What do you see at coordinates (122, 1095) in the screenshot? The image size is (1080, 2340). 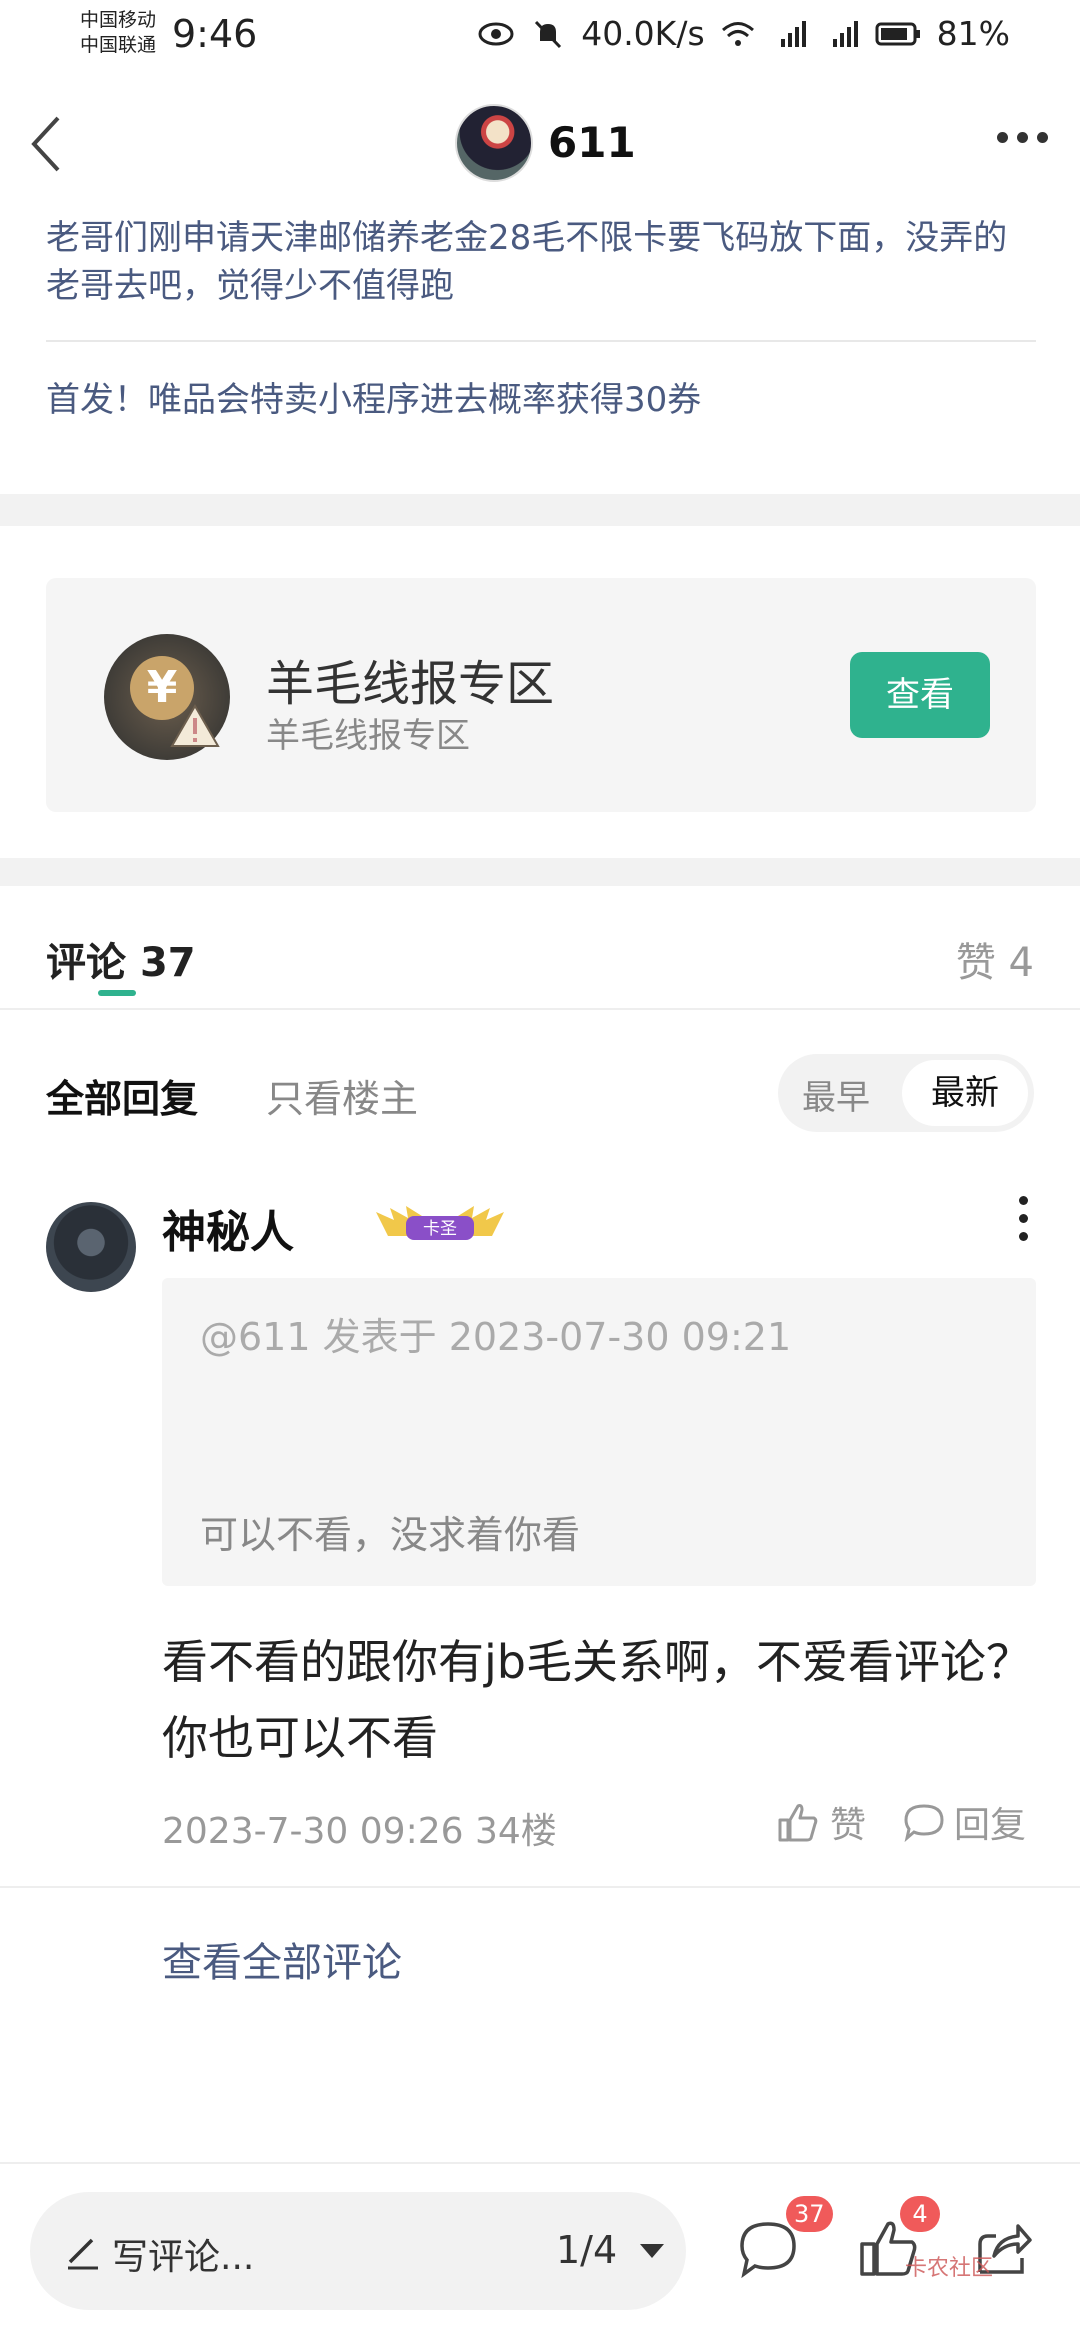 I see `filter-all-replies: 全部回复` at bounding box center [122, 1095].